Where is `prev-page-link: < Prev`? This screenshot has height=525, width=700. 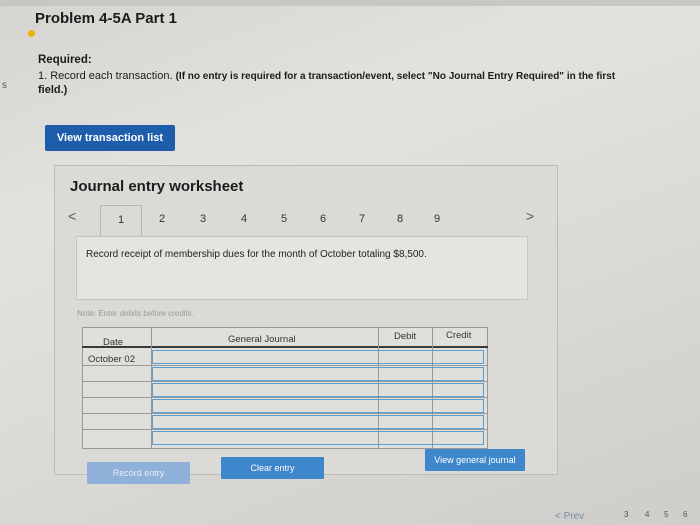 prev-page-link: < Prev is located at coordinates (569, 516).